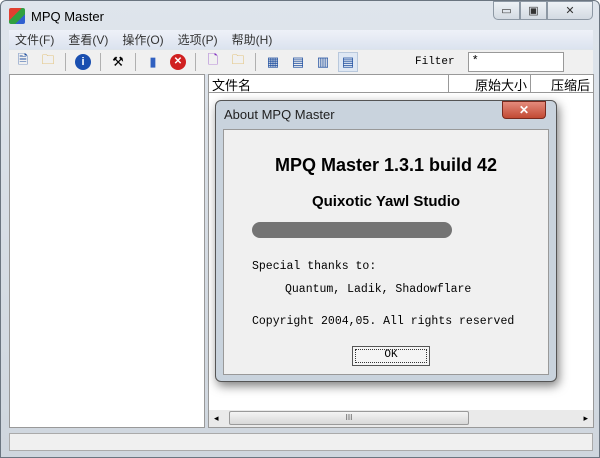 This screenshot has width=600, height=458. What do you see at coordinates (273, 62) in the screenshot?
I see `large-icons-view-icon: ▦` at bounding box center [273, 62].